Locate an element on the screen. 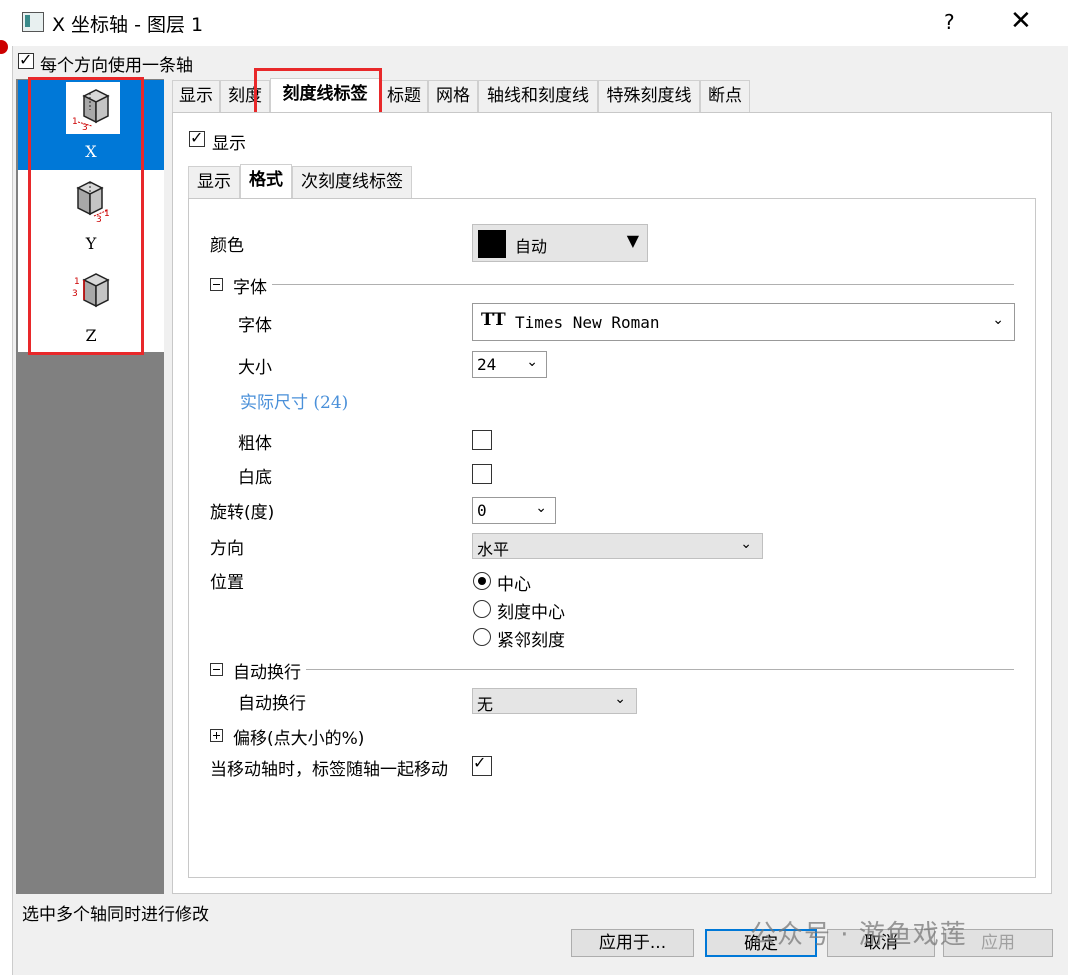  size-value: 24 is located at coordinates (487, 364).